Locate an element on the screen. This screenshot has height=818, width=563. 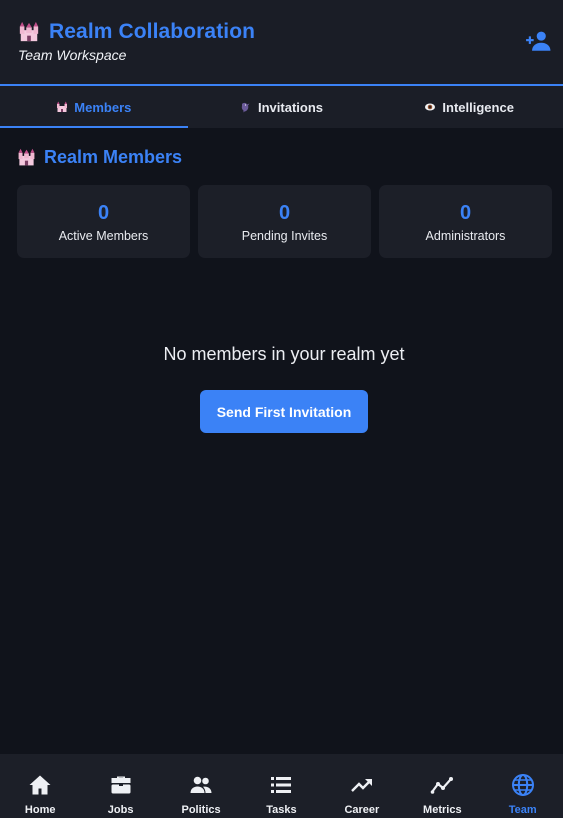
nav-item-politics: Politics is located at coordinates (201, 786).